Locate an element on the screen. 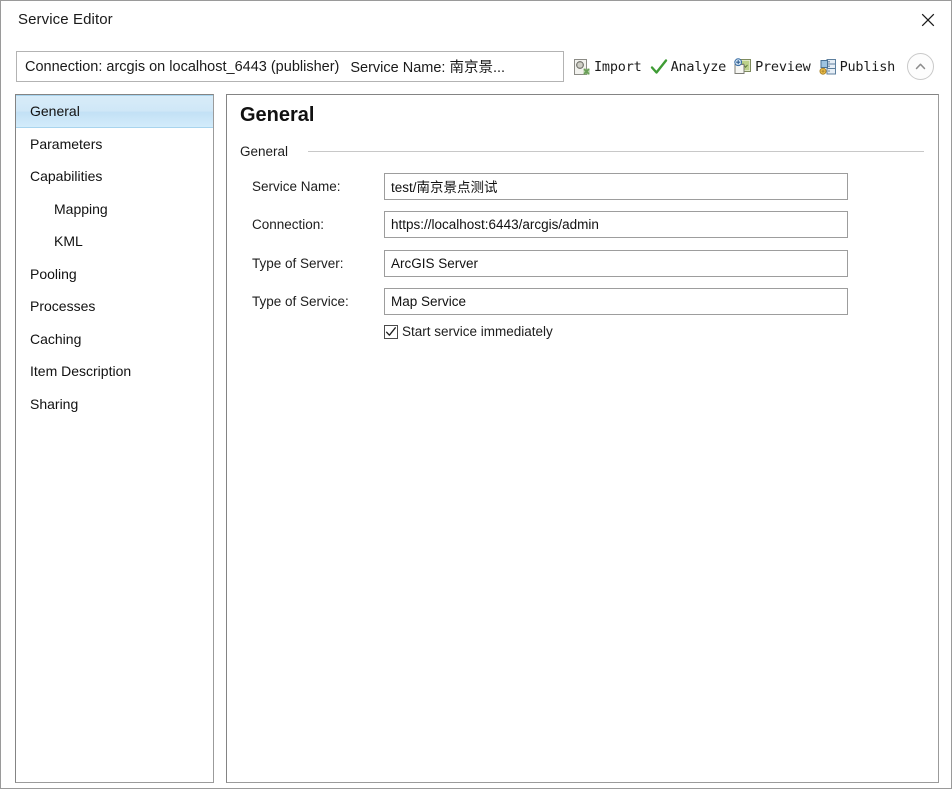 This screenshot has width=952, height=789. service-name-input-value: test/南京景点测试 is located at coordinates (444, 188).